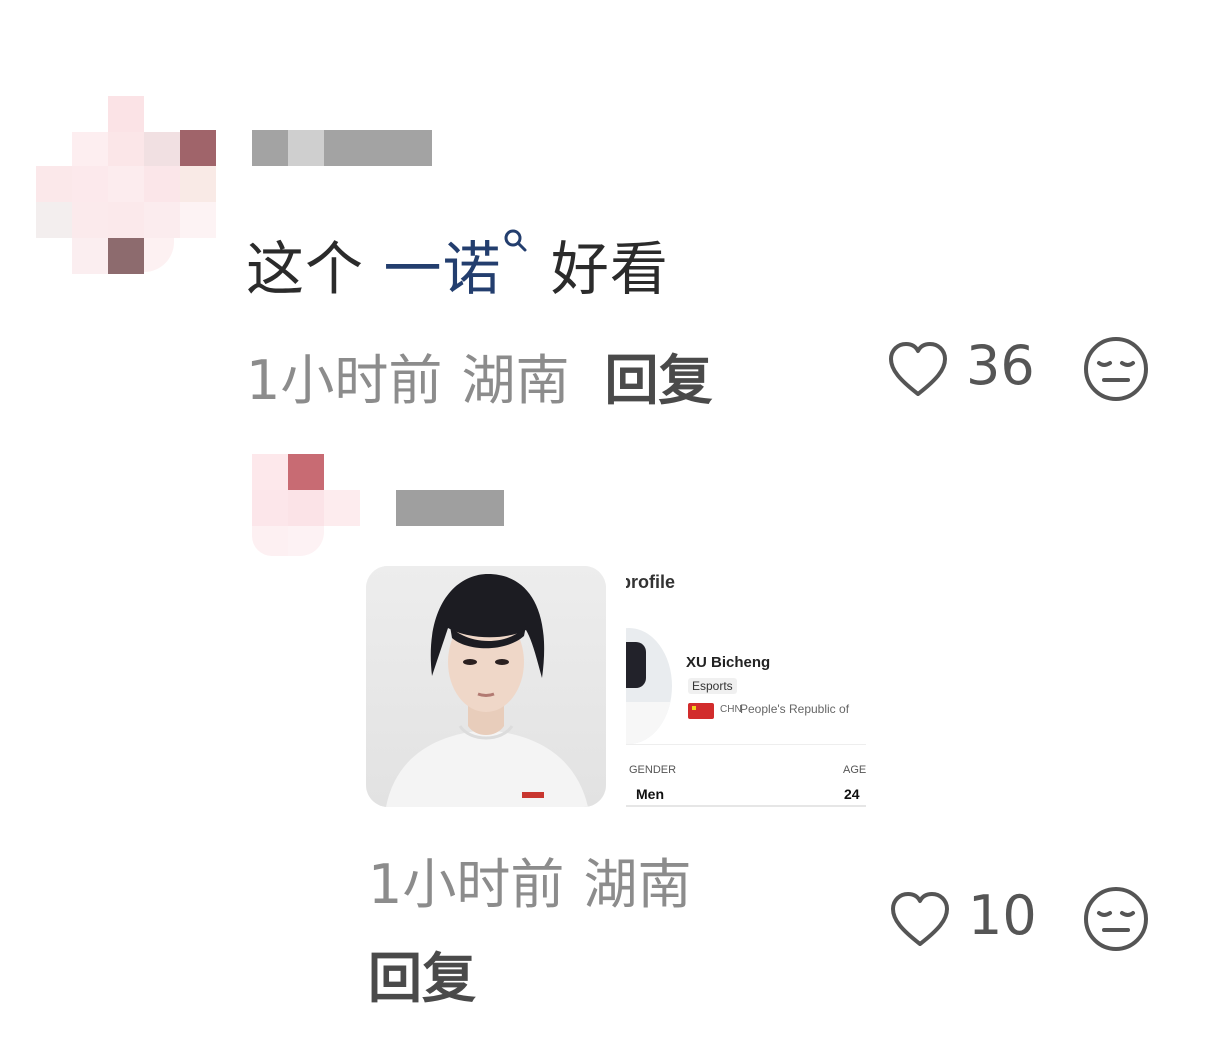 This screenshot has height=1043, width=1224. I want to click on country-code: CHN, so click(731, 709).